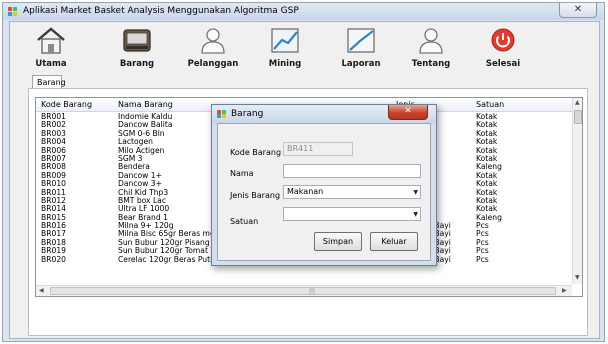 This screenshot has height=344, width=608. Describe the element at coordinates (53, 167) in the screenshot. I see `cell-kode: BR008` at that location.